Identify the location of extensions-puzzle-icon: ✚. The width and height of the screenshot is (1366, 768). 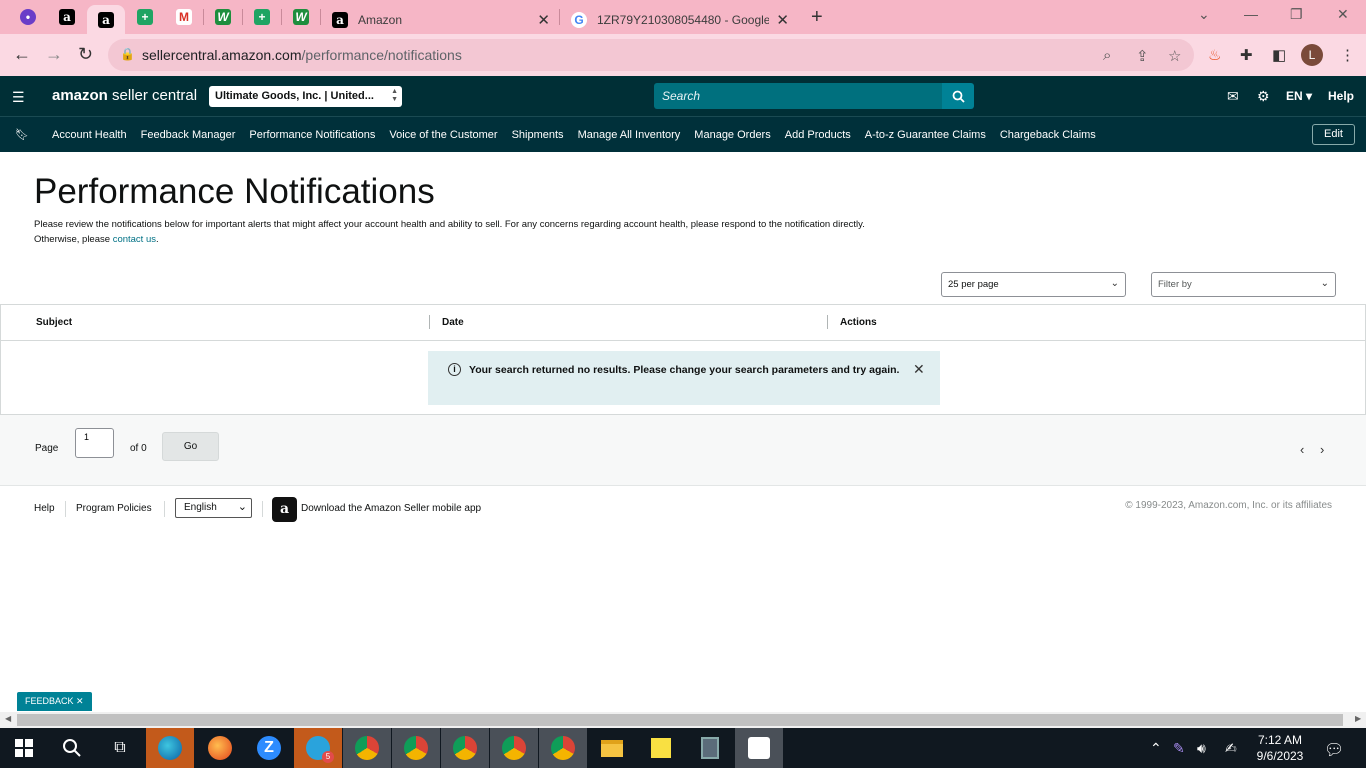
(1246, 55).